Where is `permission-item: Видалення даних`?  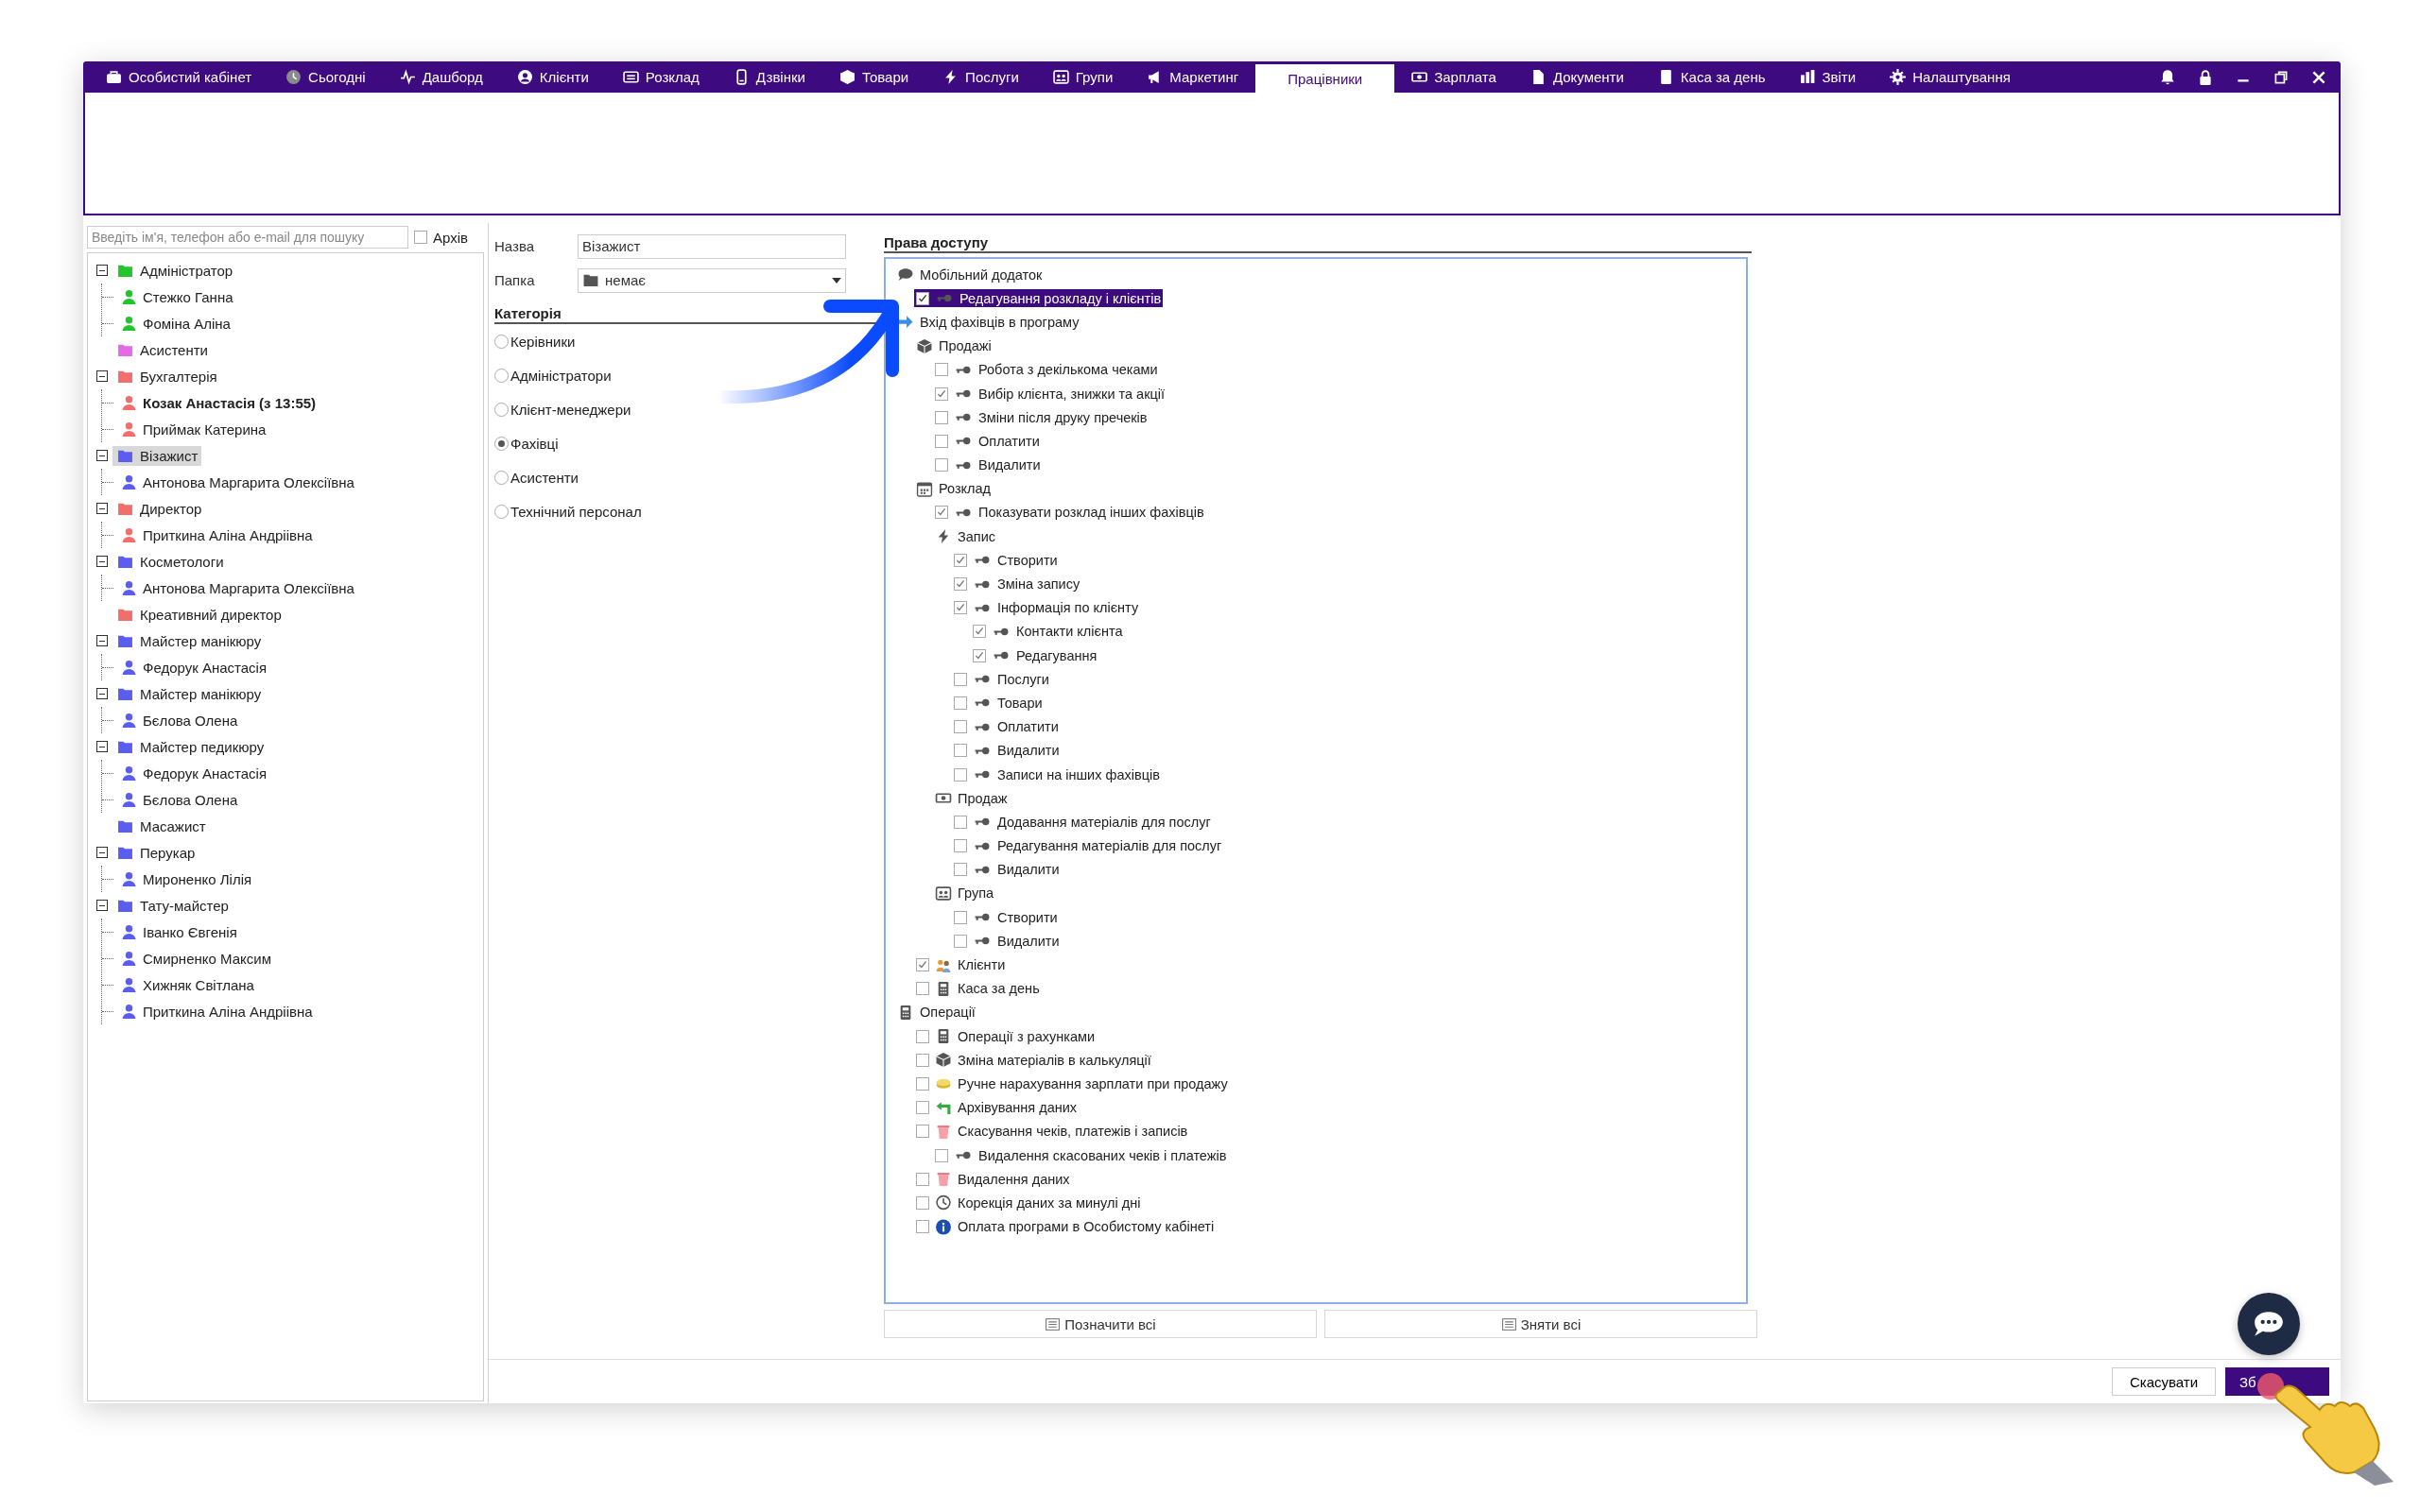 permission-item: Видалення даних is located at coordinates (993, 1179).